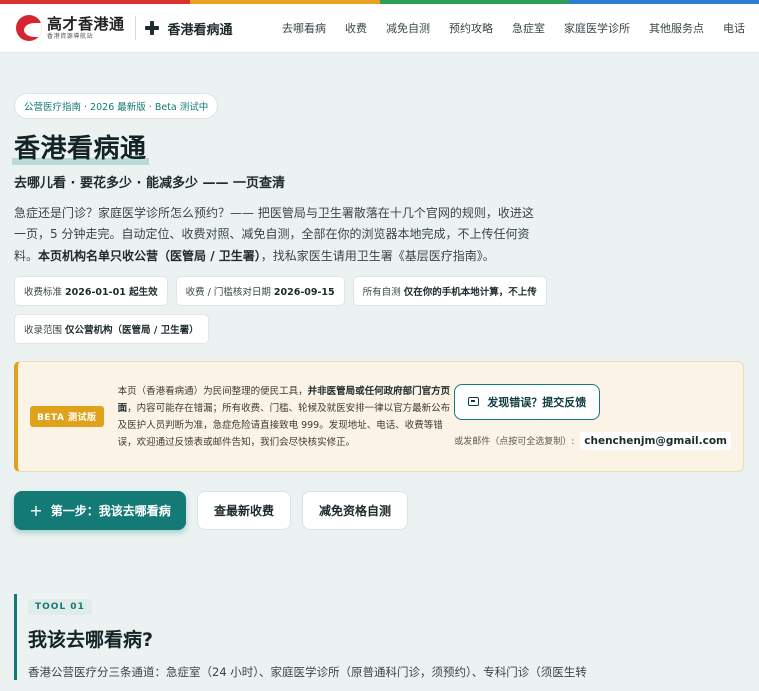  I want to click on nav-booking-guide: 预约攻略, so click(471, 28).